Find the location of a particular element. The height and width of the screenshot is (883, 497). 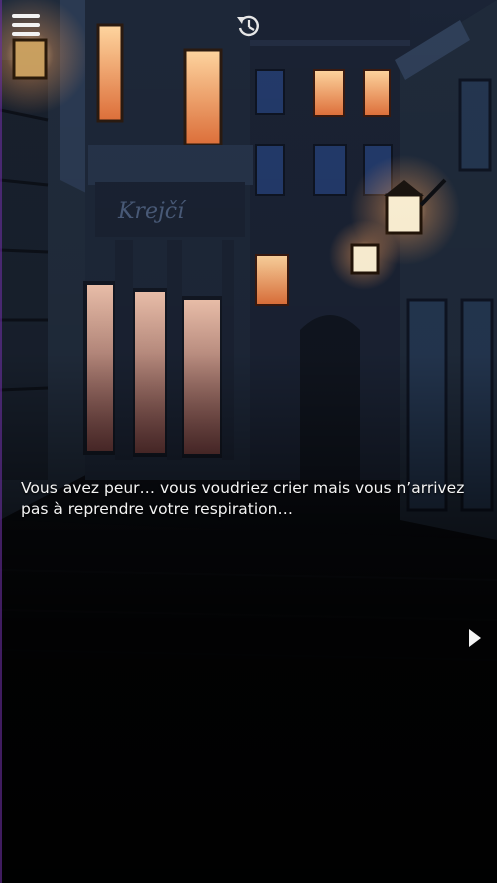

history-rewind-icon is located at coordinates (249, 26).